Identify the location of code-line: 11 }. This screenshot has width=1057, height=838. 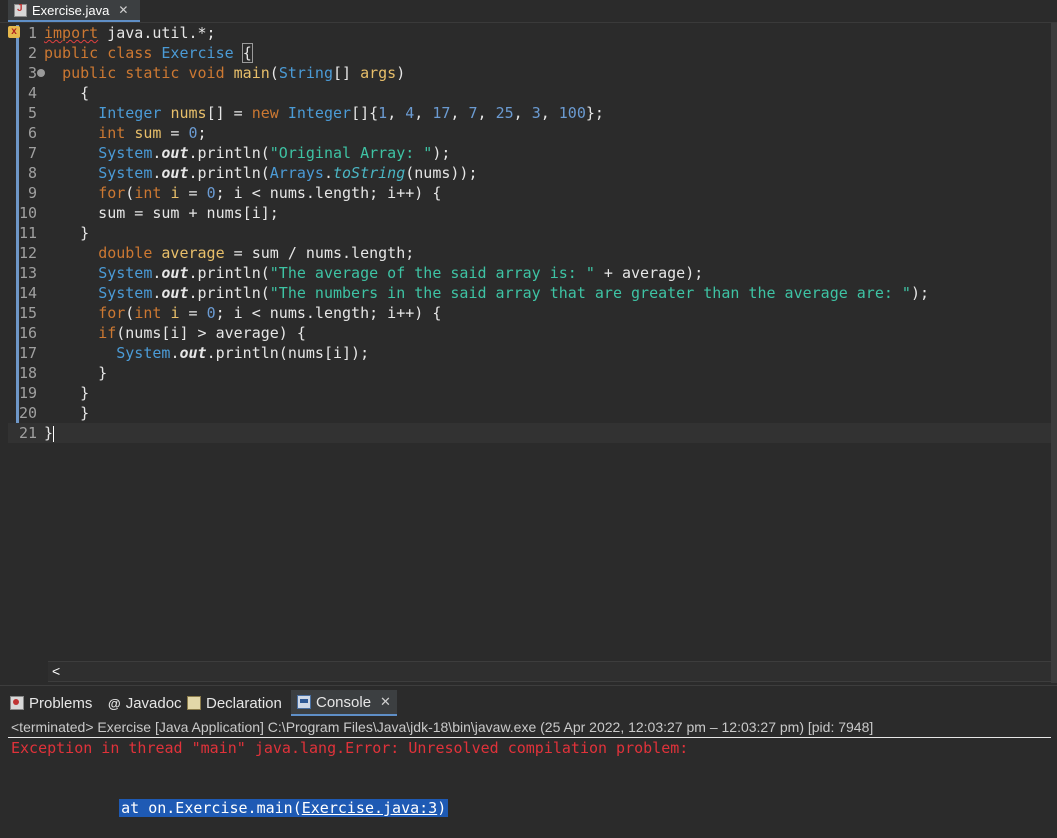
(532, 233).